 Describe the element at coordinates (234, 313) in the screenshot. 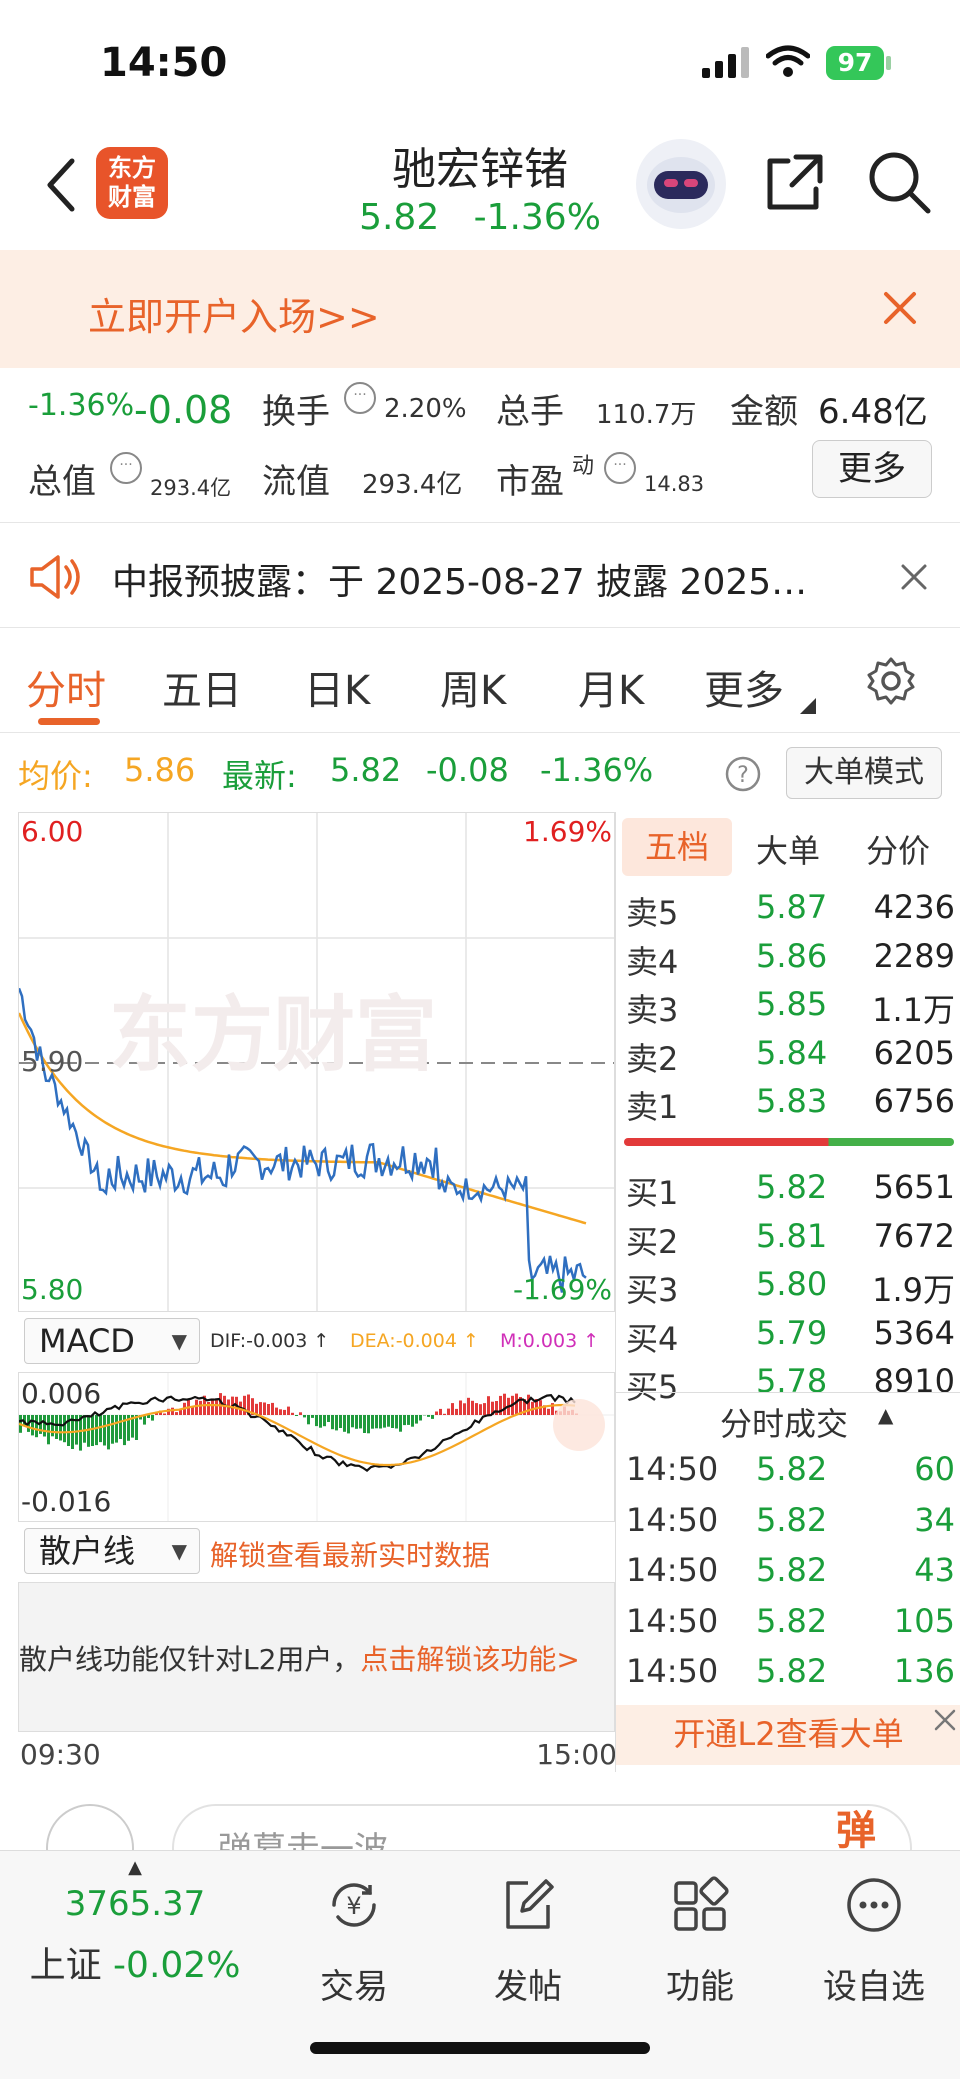

I see `banner-text: 立即开户入场>>` at that location.